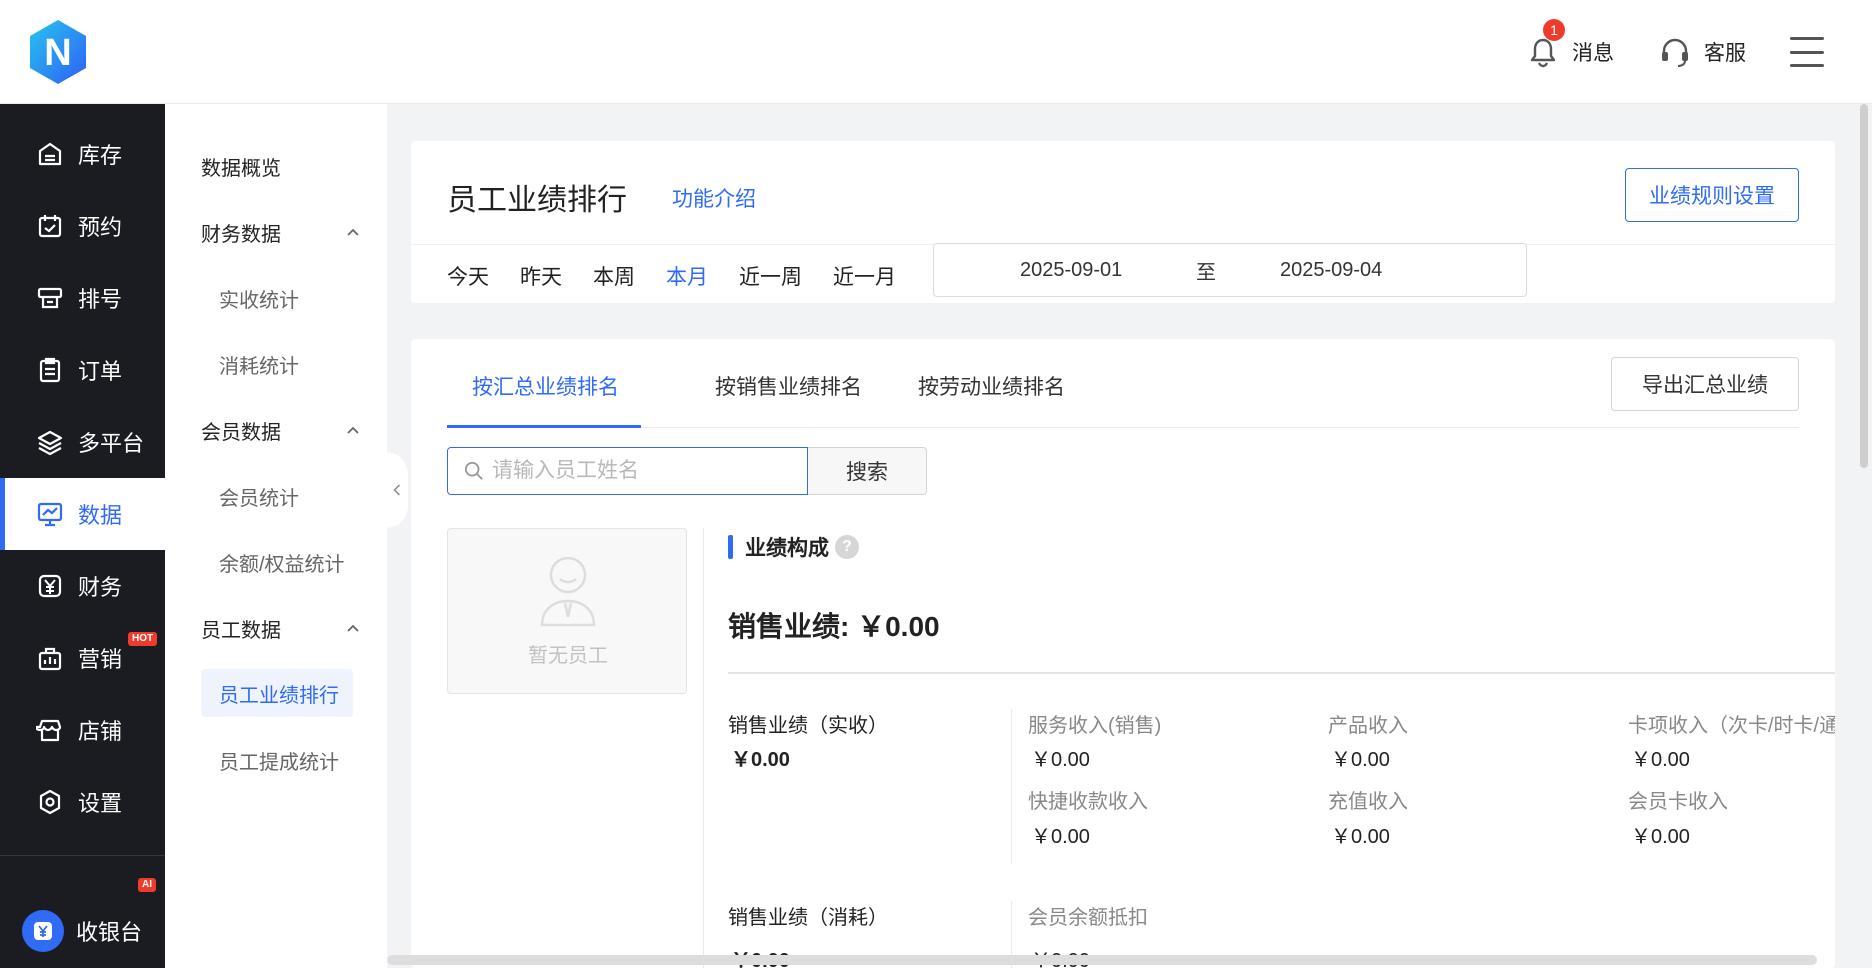 Image resolution: width=1872 pixels, height=968 pixels. Describe the element at coordinates (82, 931) in the screenshot. I see `cashier-button: 收银台` at that location.